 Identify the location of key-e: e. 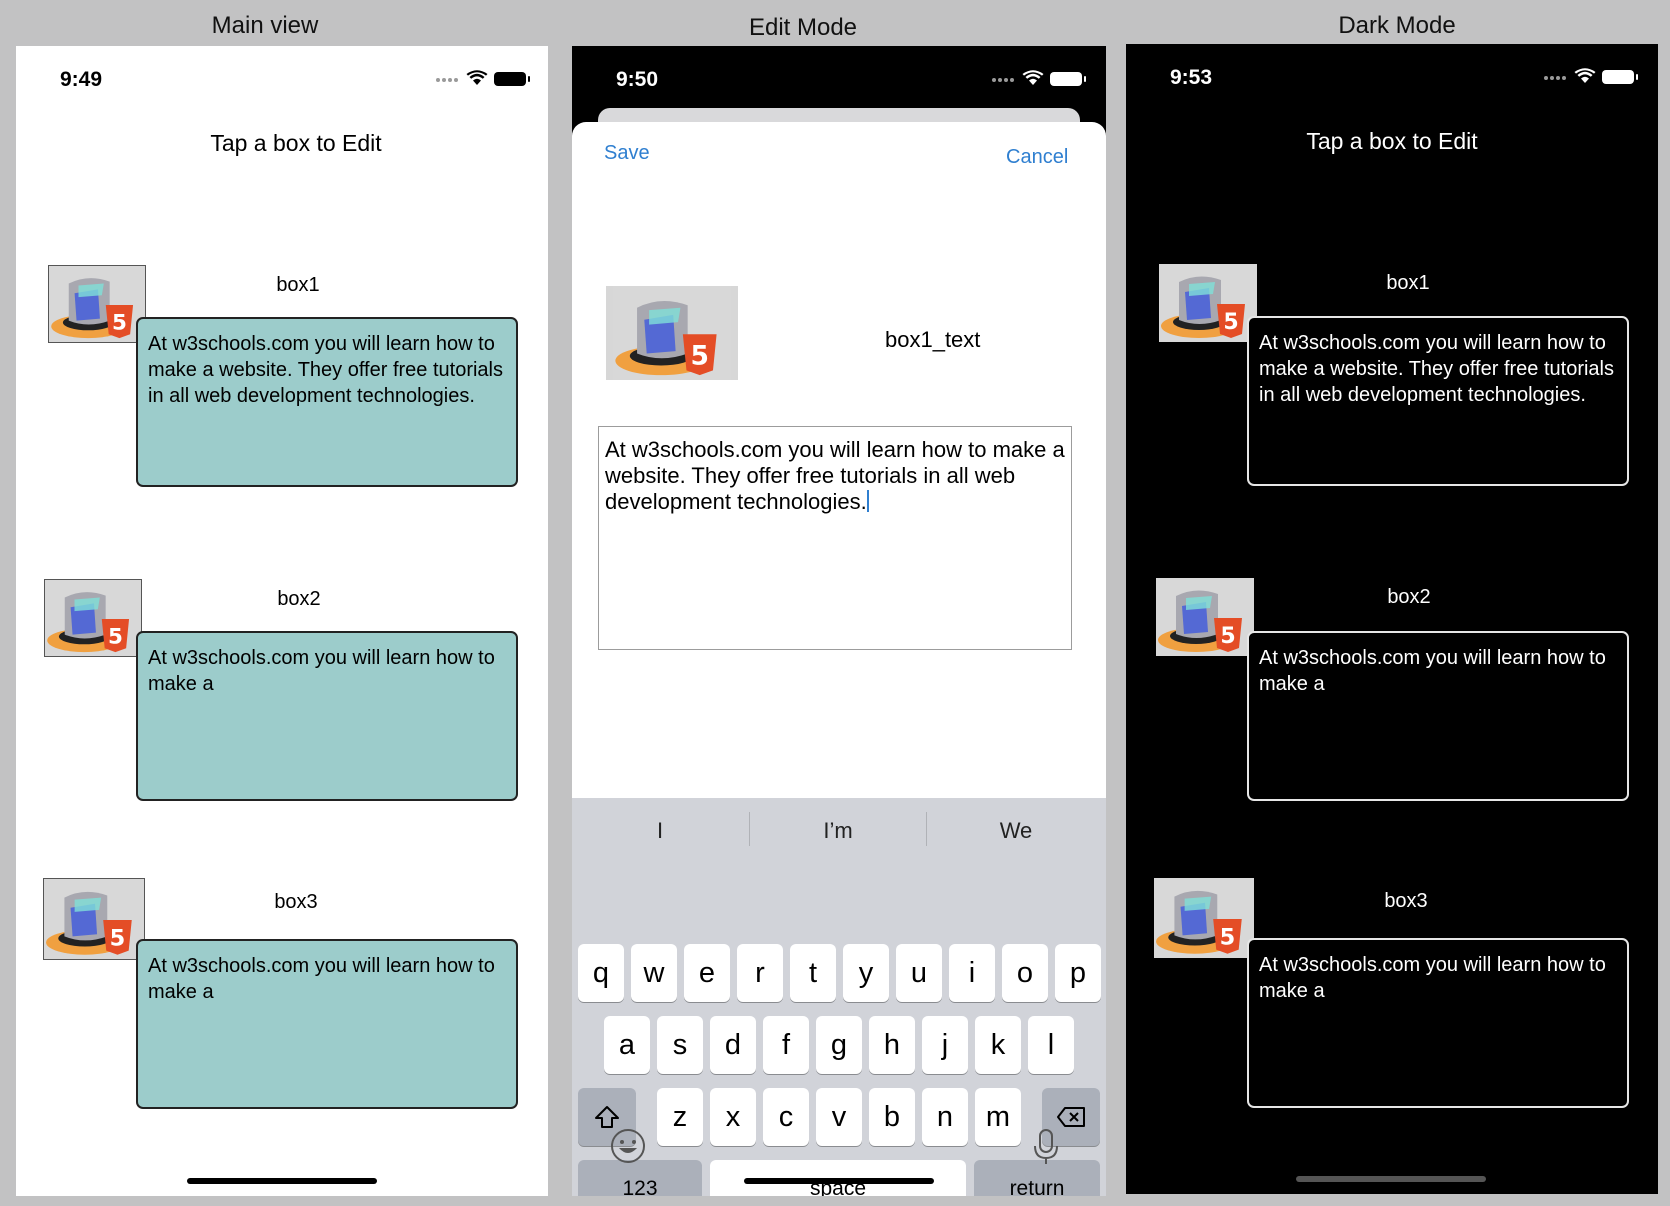
(707, 973).